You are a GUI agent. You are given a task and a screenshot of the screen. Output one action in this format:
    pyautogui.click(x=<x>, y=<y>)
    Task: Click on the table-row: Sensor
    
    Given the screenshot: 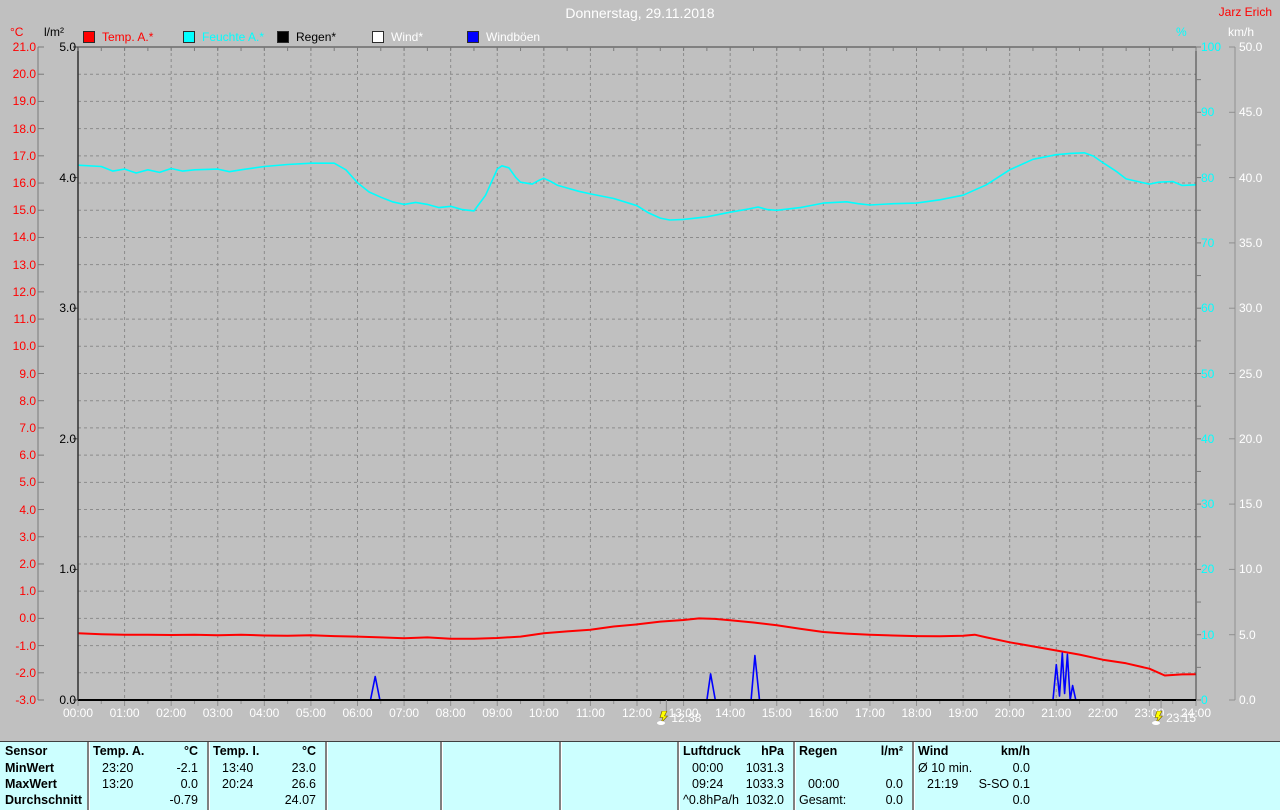 What is the action you would take?
    pyautogui.click(x=43, y=751)
    